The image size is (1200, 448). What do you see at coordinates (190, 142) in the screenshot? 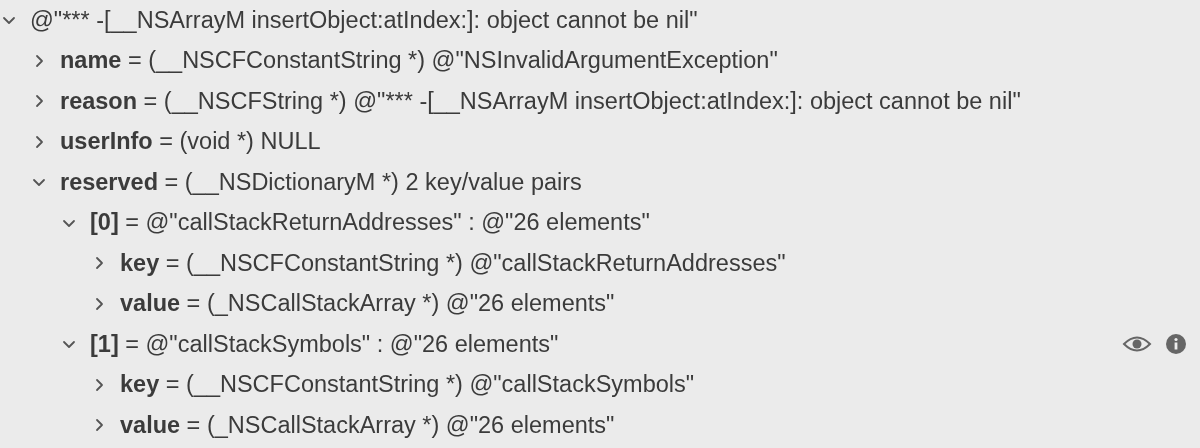
I see `variable-text: userInfo = (void *) NULL` at bounding box center [190, 142].